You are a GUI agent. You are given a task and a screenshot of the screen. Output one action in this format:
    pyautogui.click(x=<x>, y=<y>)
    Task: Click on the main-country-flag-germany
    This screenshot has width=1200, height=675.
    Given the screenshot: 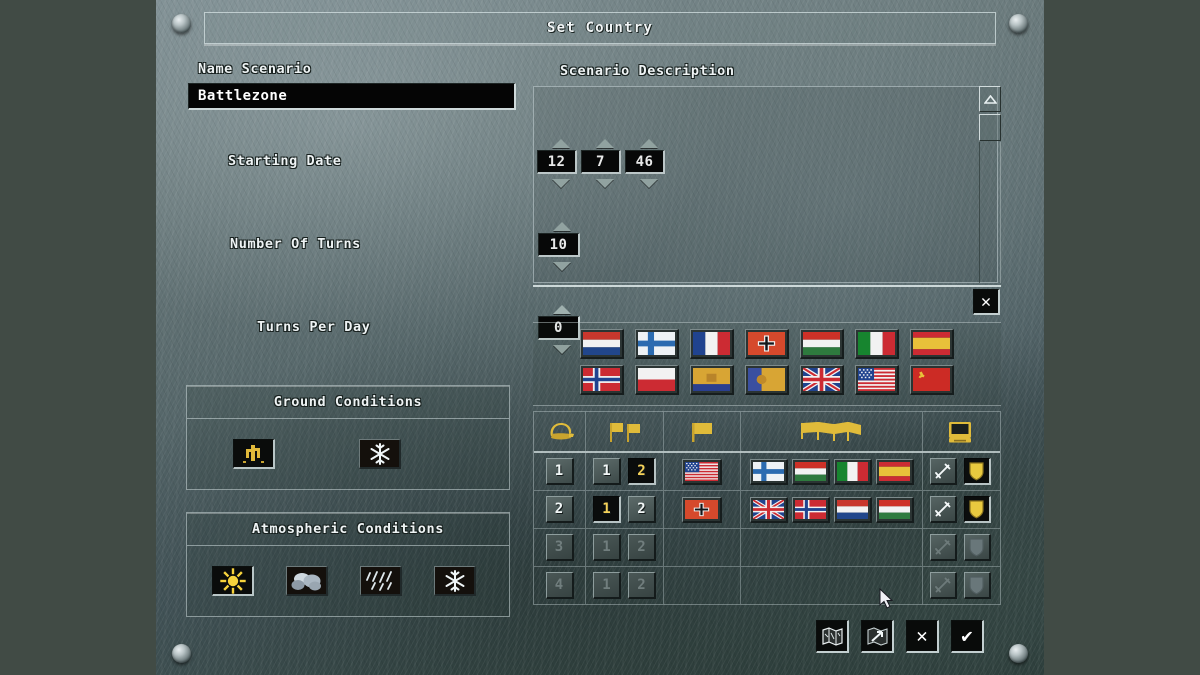 What is the action you would take?
    pyautogui.click(x=702, y=509)
    